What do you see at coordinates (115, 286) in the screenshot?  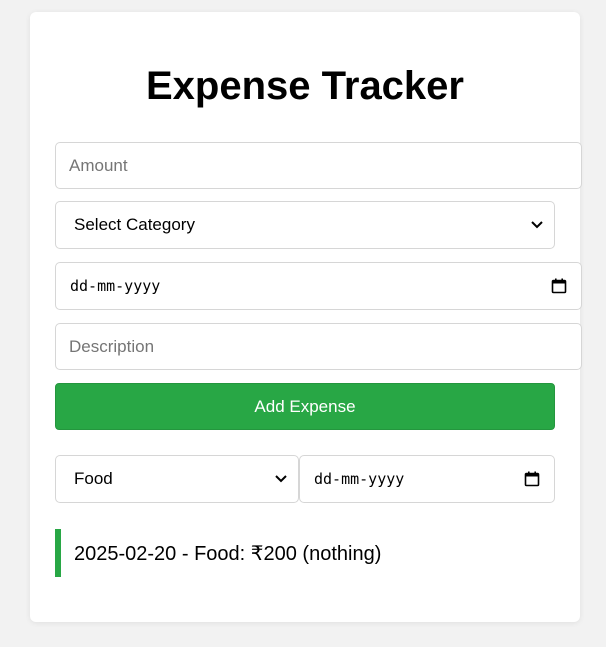 I see `date-input-placeholder: dd-mm-yyyy` at bounding box center [115, 286].